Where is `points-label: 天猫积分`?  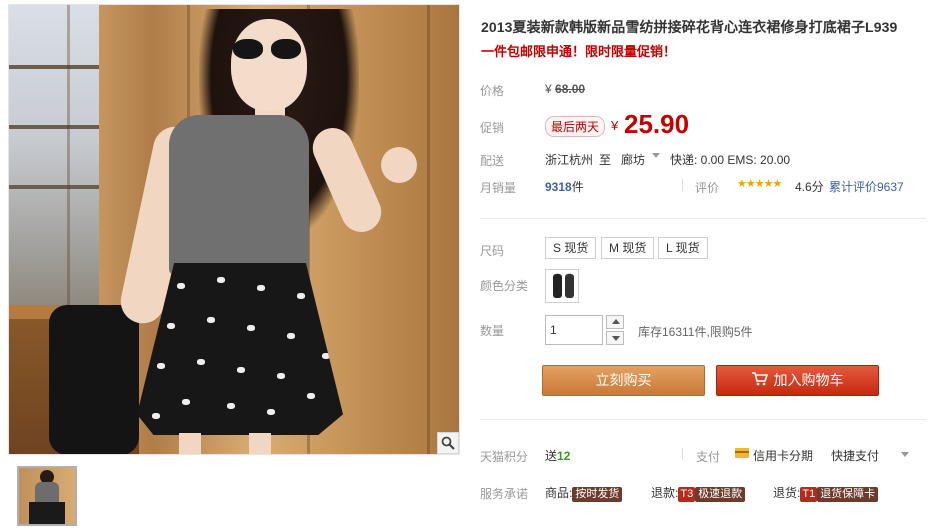 points-label: 天猫积分 is located at coordinates (504, 457).